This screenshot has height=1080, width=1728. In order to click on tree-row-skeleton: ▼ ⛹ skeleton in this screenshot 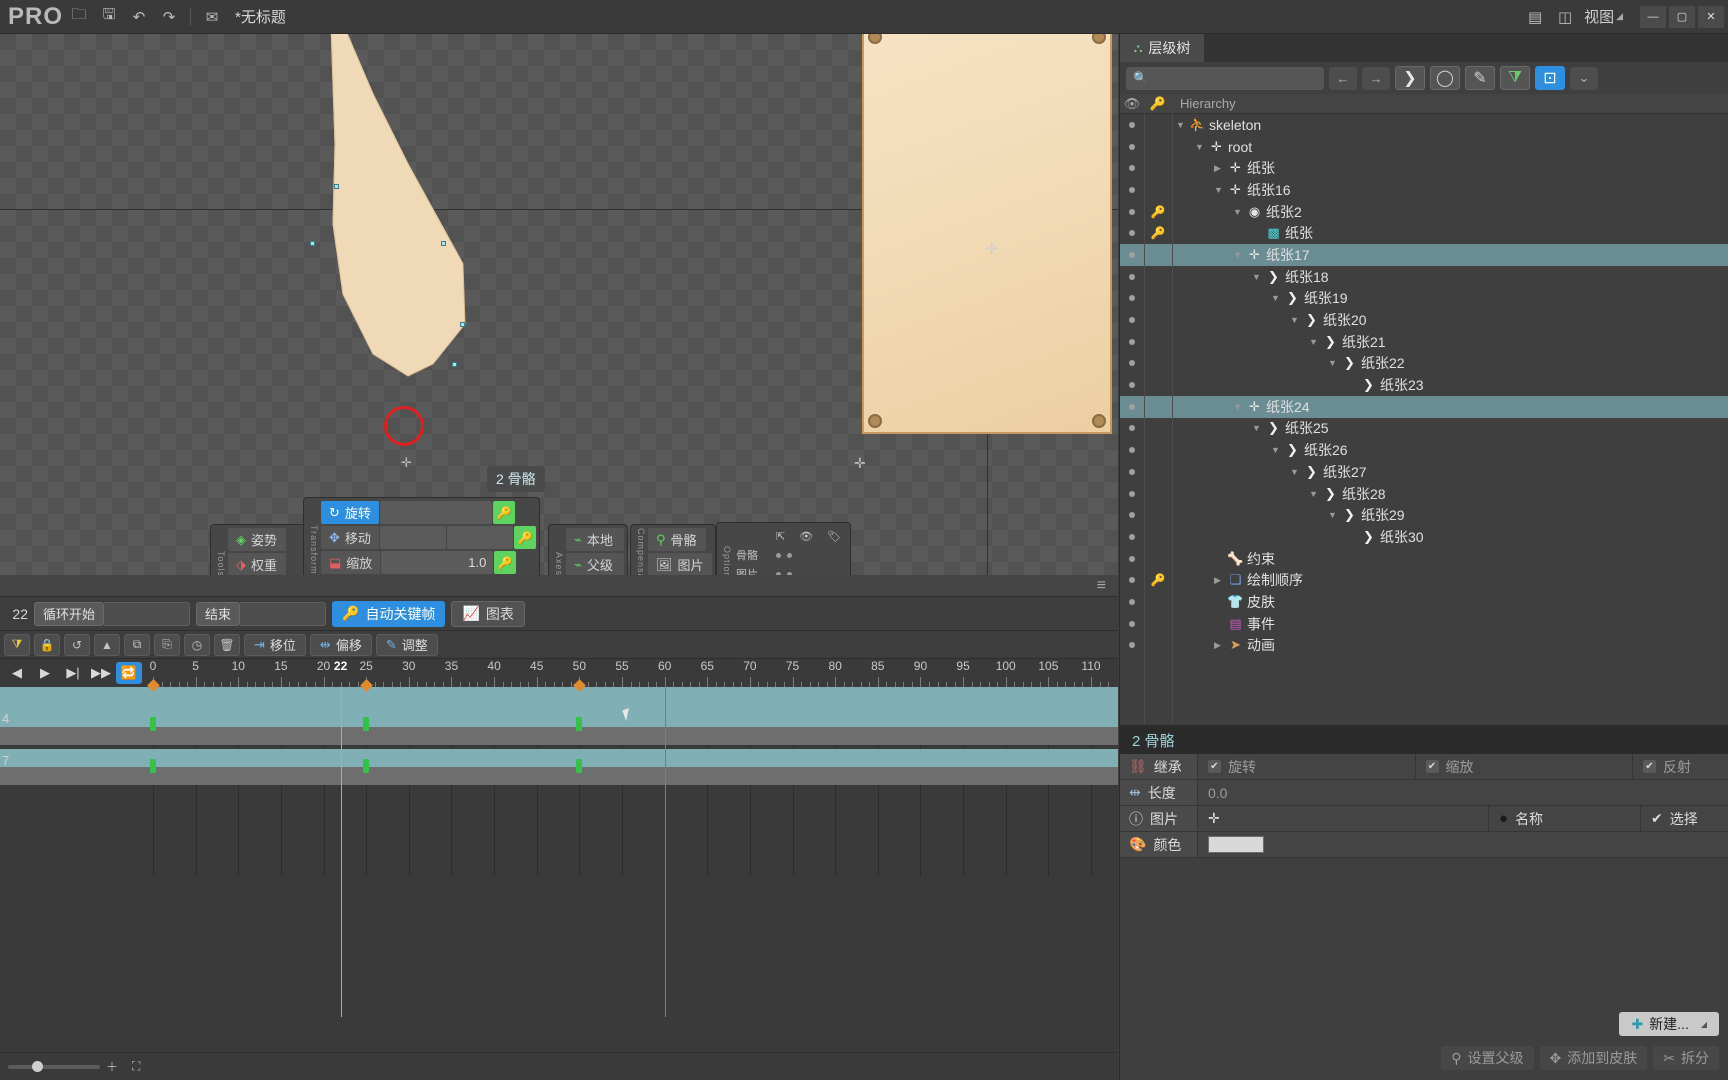, I will do `click(1424, 125)`.